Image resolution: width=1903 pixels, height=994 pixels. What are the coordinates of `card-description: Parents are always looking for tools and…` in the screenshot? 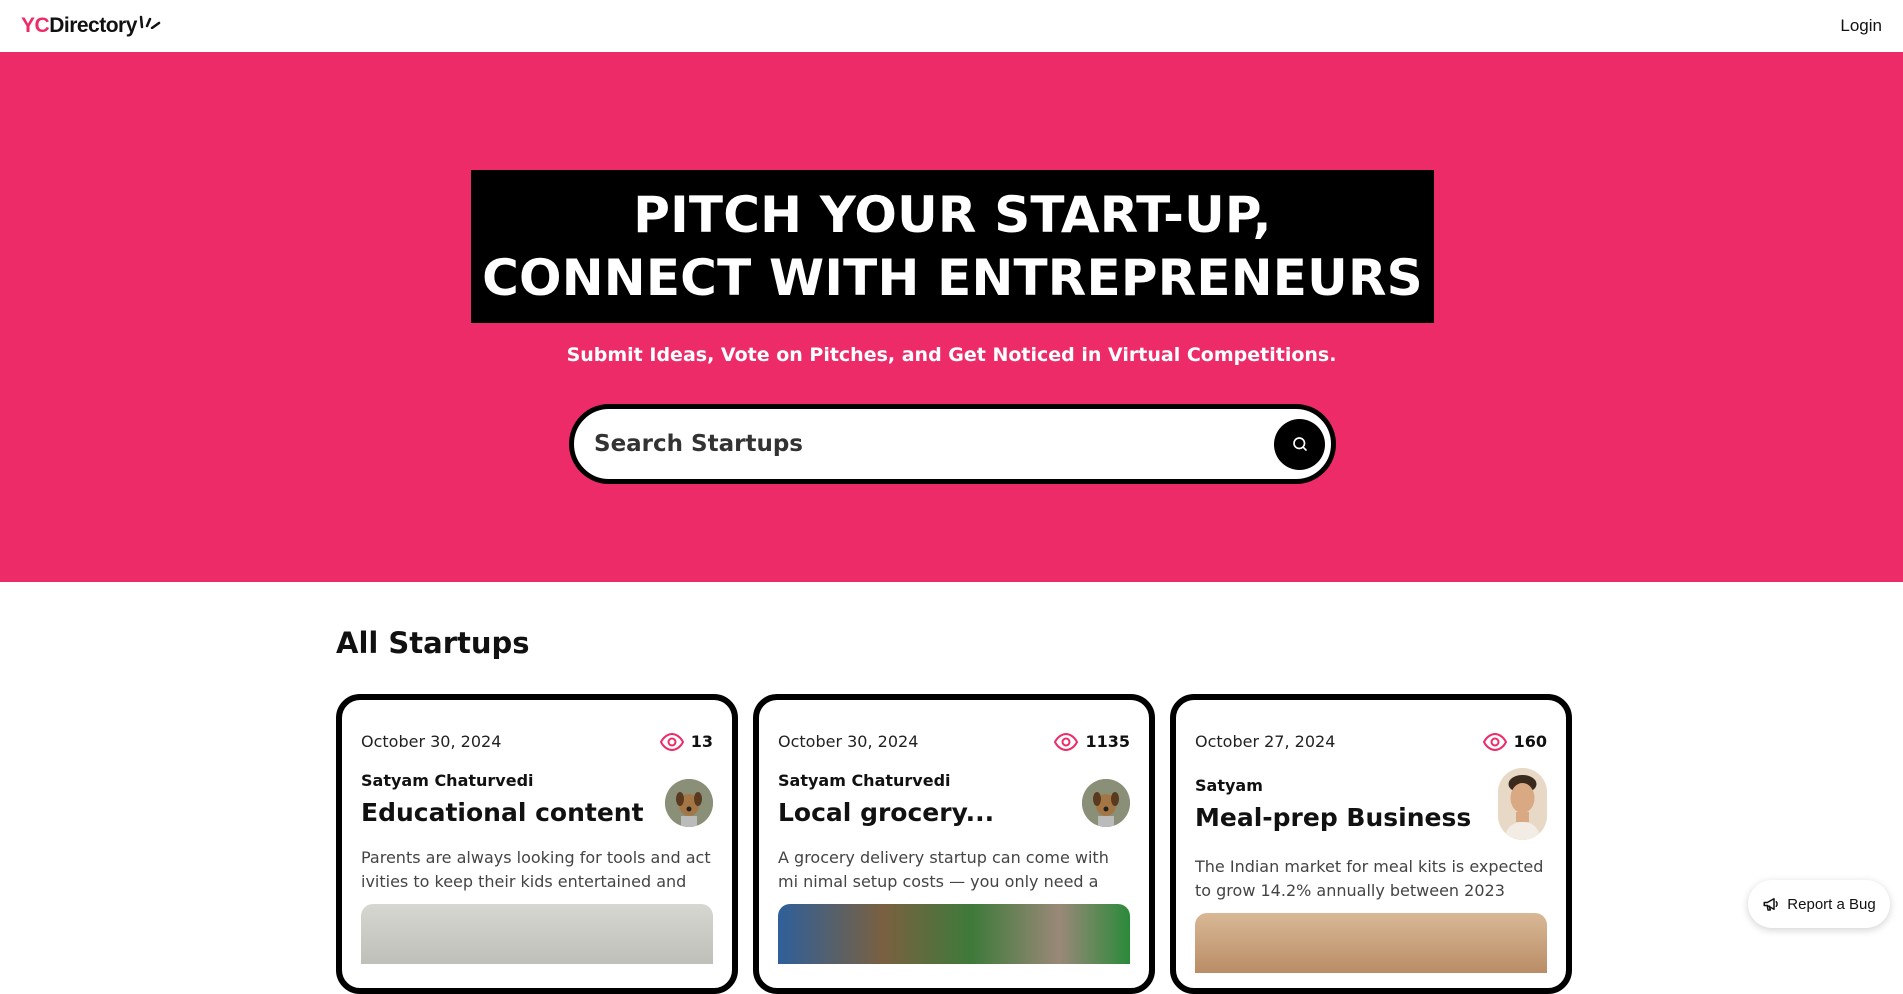 It's located at (536, 869).